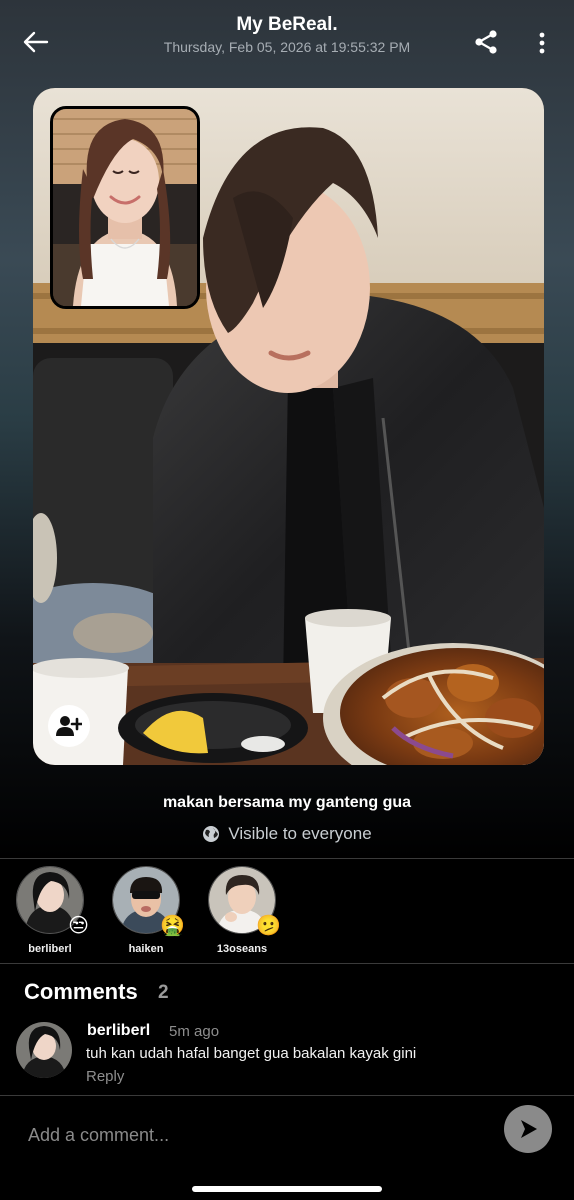 This screenshot has width=574, height=1200. I want to click on avatar: 😒, so click(52, 900).